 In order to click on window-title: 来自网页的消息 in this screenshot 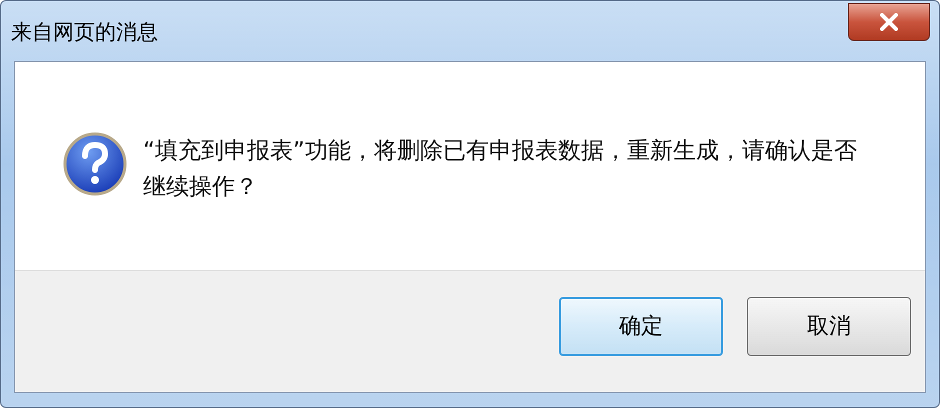, I will do `click(84, 32)`.